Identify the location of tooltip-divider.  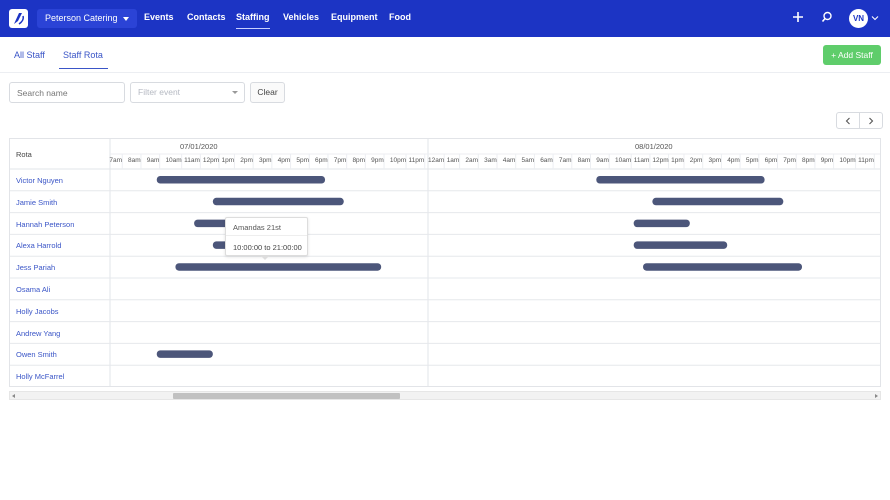
(266, 235).